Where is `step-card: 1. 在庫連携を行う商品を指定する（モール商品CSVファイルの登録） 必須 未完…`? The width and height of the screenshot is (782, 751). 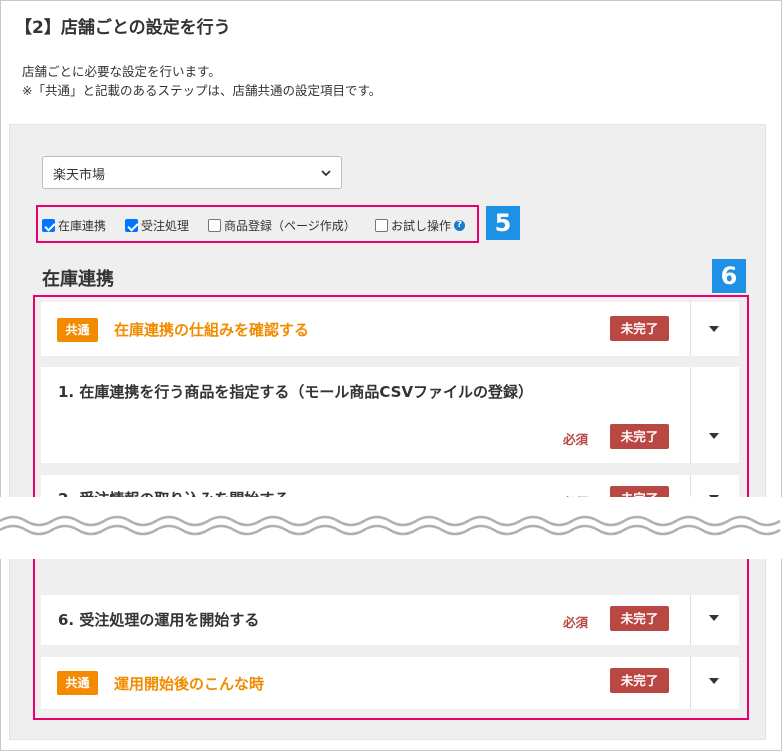
step-card: 1. 在庫連携を行う商品を指定する（モール商品CSVファイルの登録） 必須 未完… is located at coordinates (390, 415).